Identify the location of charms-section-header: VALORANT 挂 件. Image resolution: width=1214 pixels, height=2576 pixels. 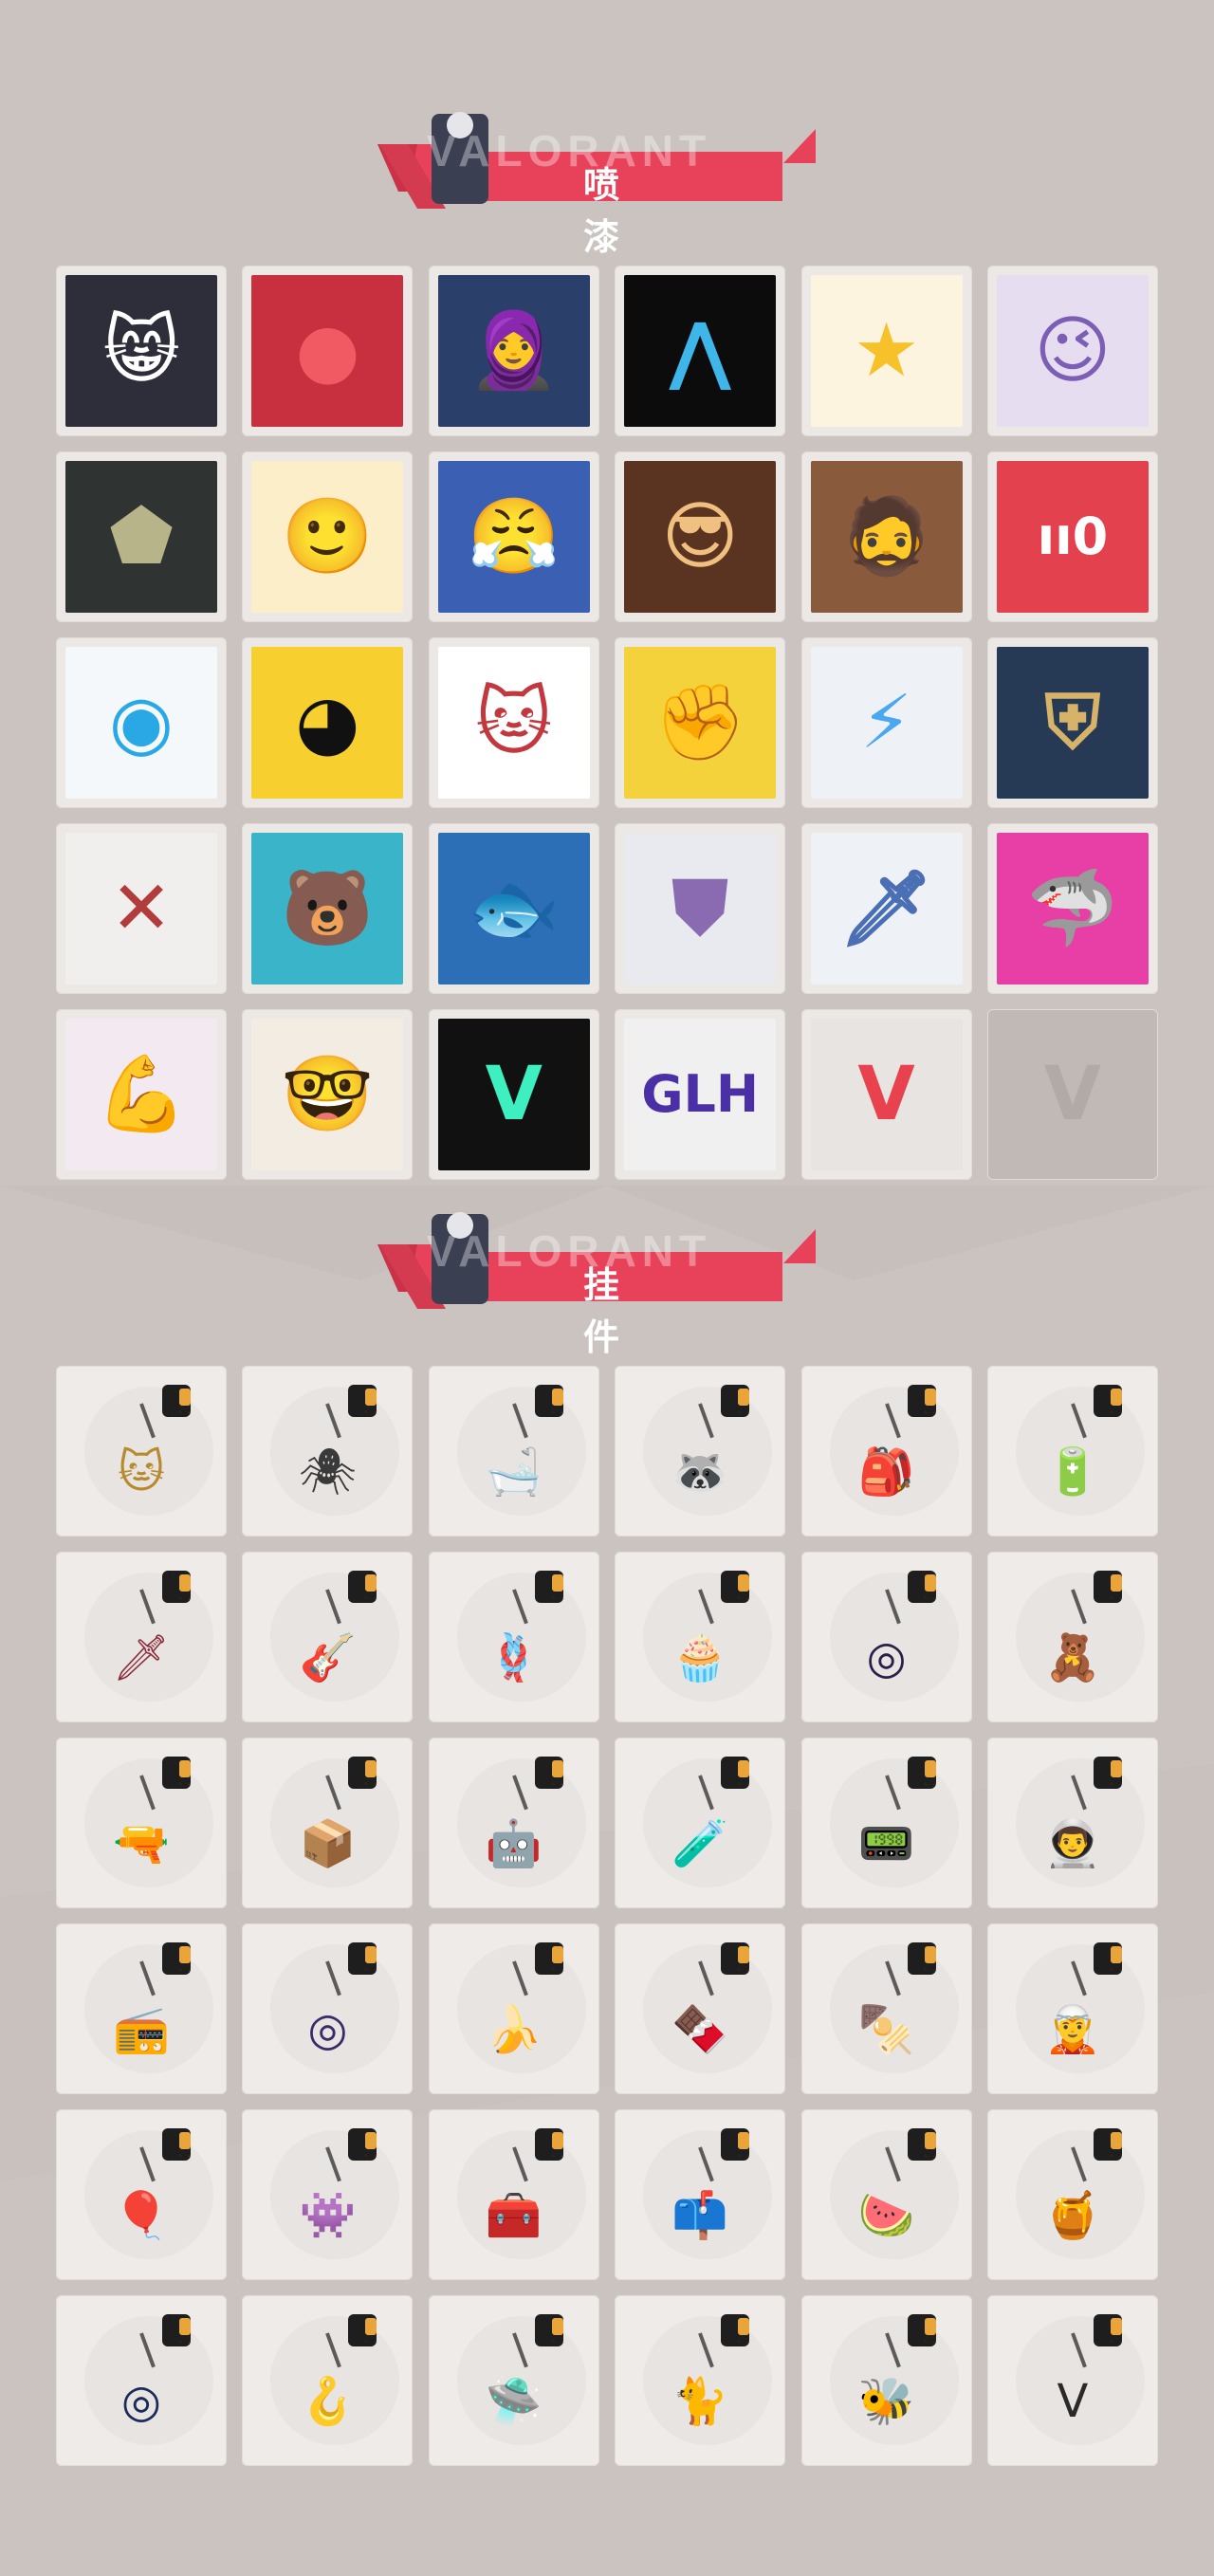
(607, 1281).